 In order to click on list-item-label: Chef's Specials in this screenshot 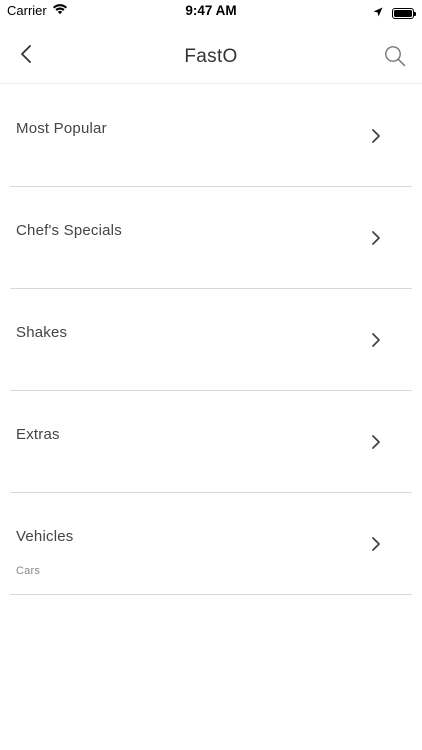, I will do `click(69, 230)`.